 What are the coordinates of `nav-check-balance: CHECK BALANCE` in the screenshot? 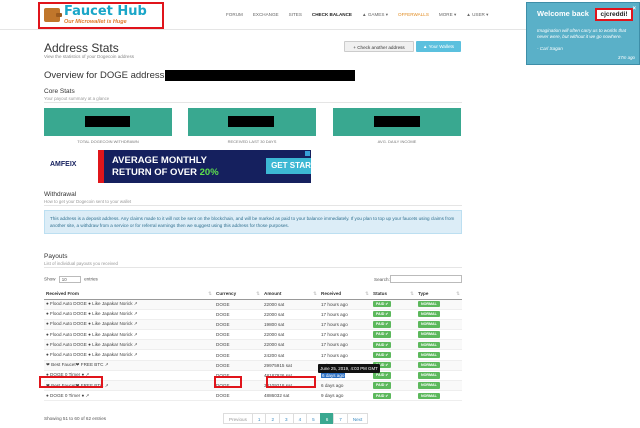 It's located at (332, 15).